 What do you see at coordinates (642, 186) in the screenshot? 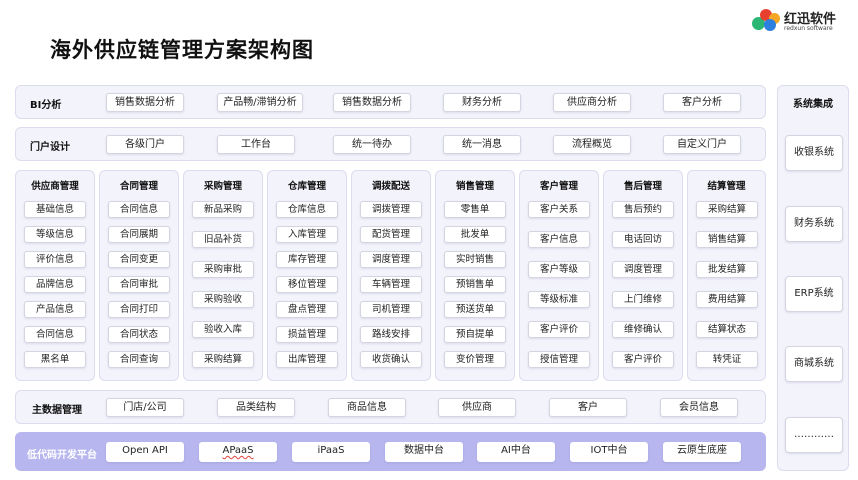
I see `column-title: 售后管理` at bounding box center [642, 186].